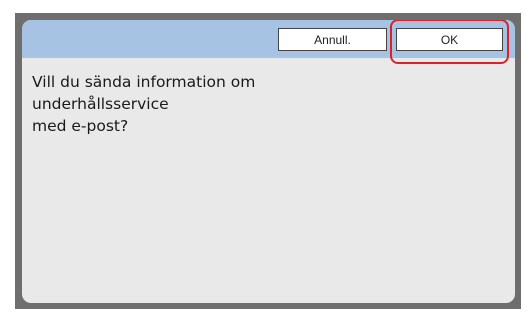  Describe the element at coordinates (268, 42) in the screenshot. I see `dialog-header-bar: Annull. OK` at that location.